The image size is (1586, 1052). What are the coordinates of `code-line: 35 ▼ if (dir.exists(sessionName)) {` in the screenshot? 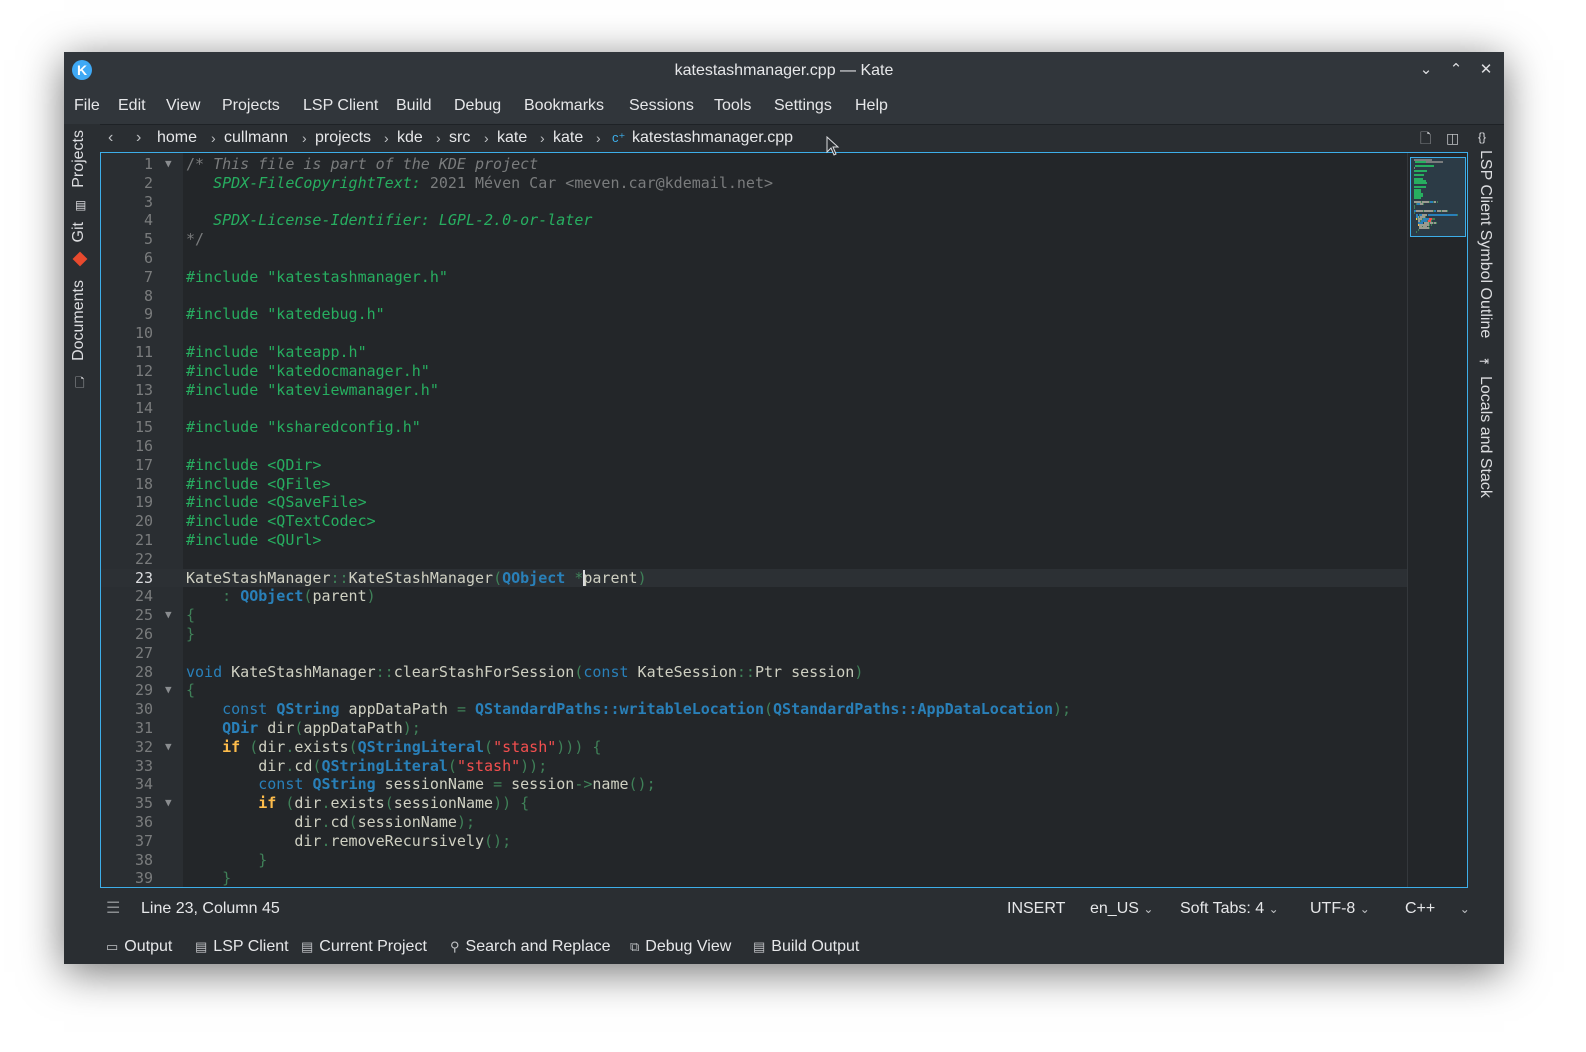 It's located at (754, 803).